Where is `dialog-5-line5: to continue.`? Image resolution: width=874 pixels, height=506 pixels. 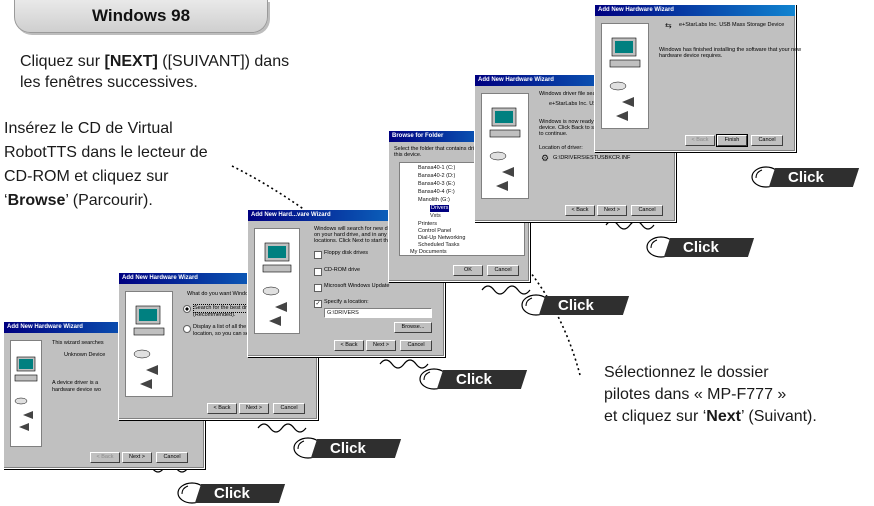
dialog-5-line5: to continue. is located at coordinates (553, 134).